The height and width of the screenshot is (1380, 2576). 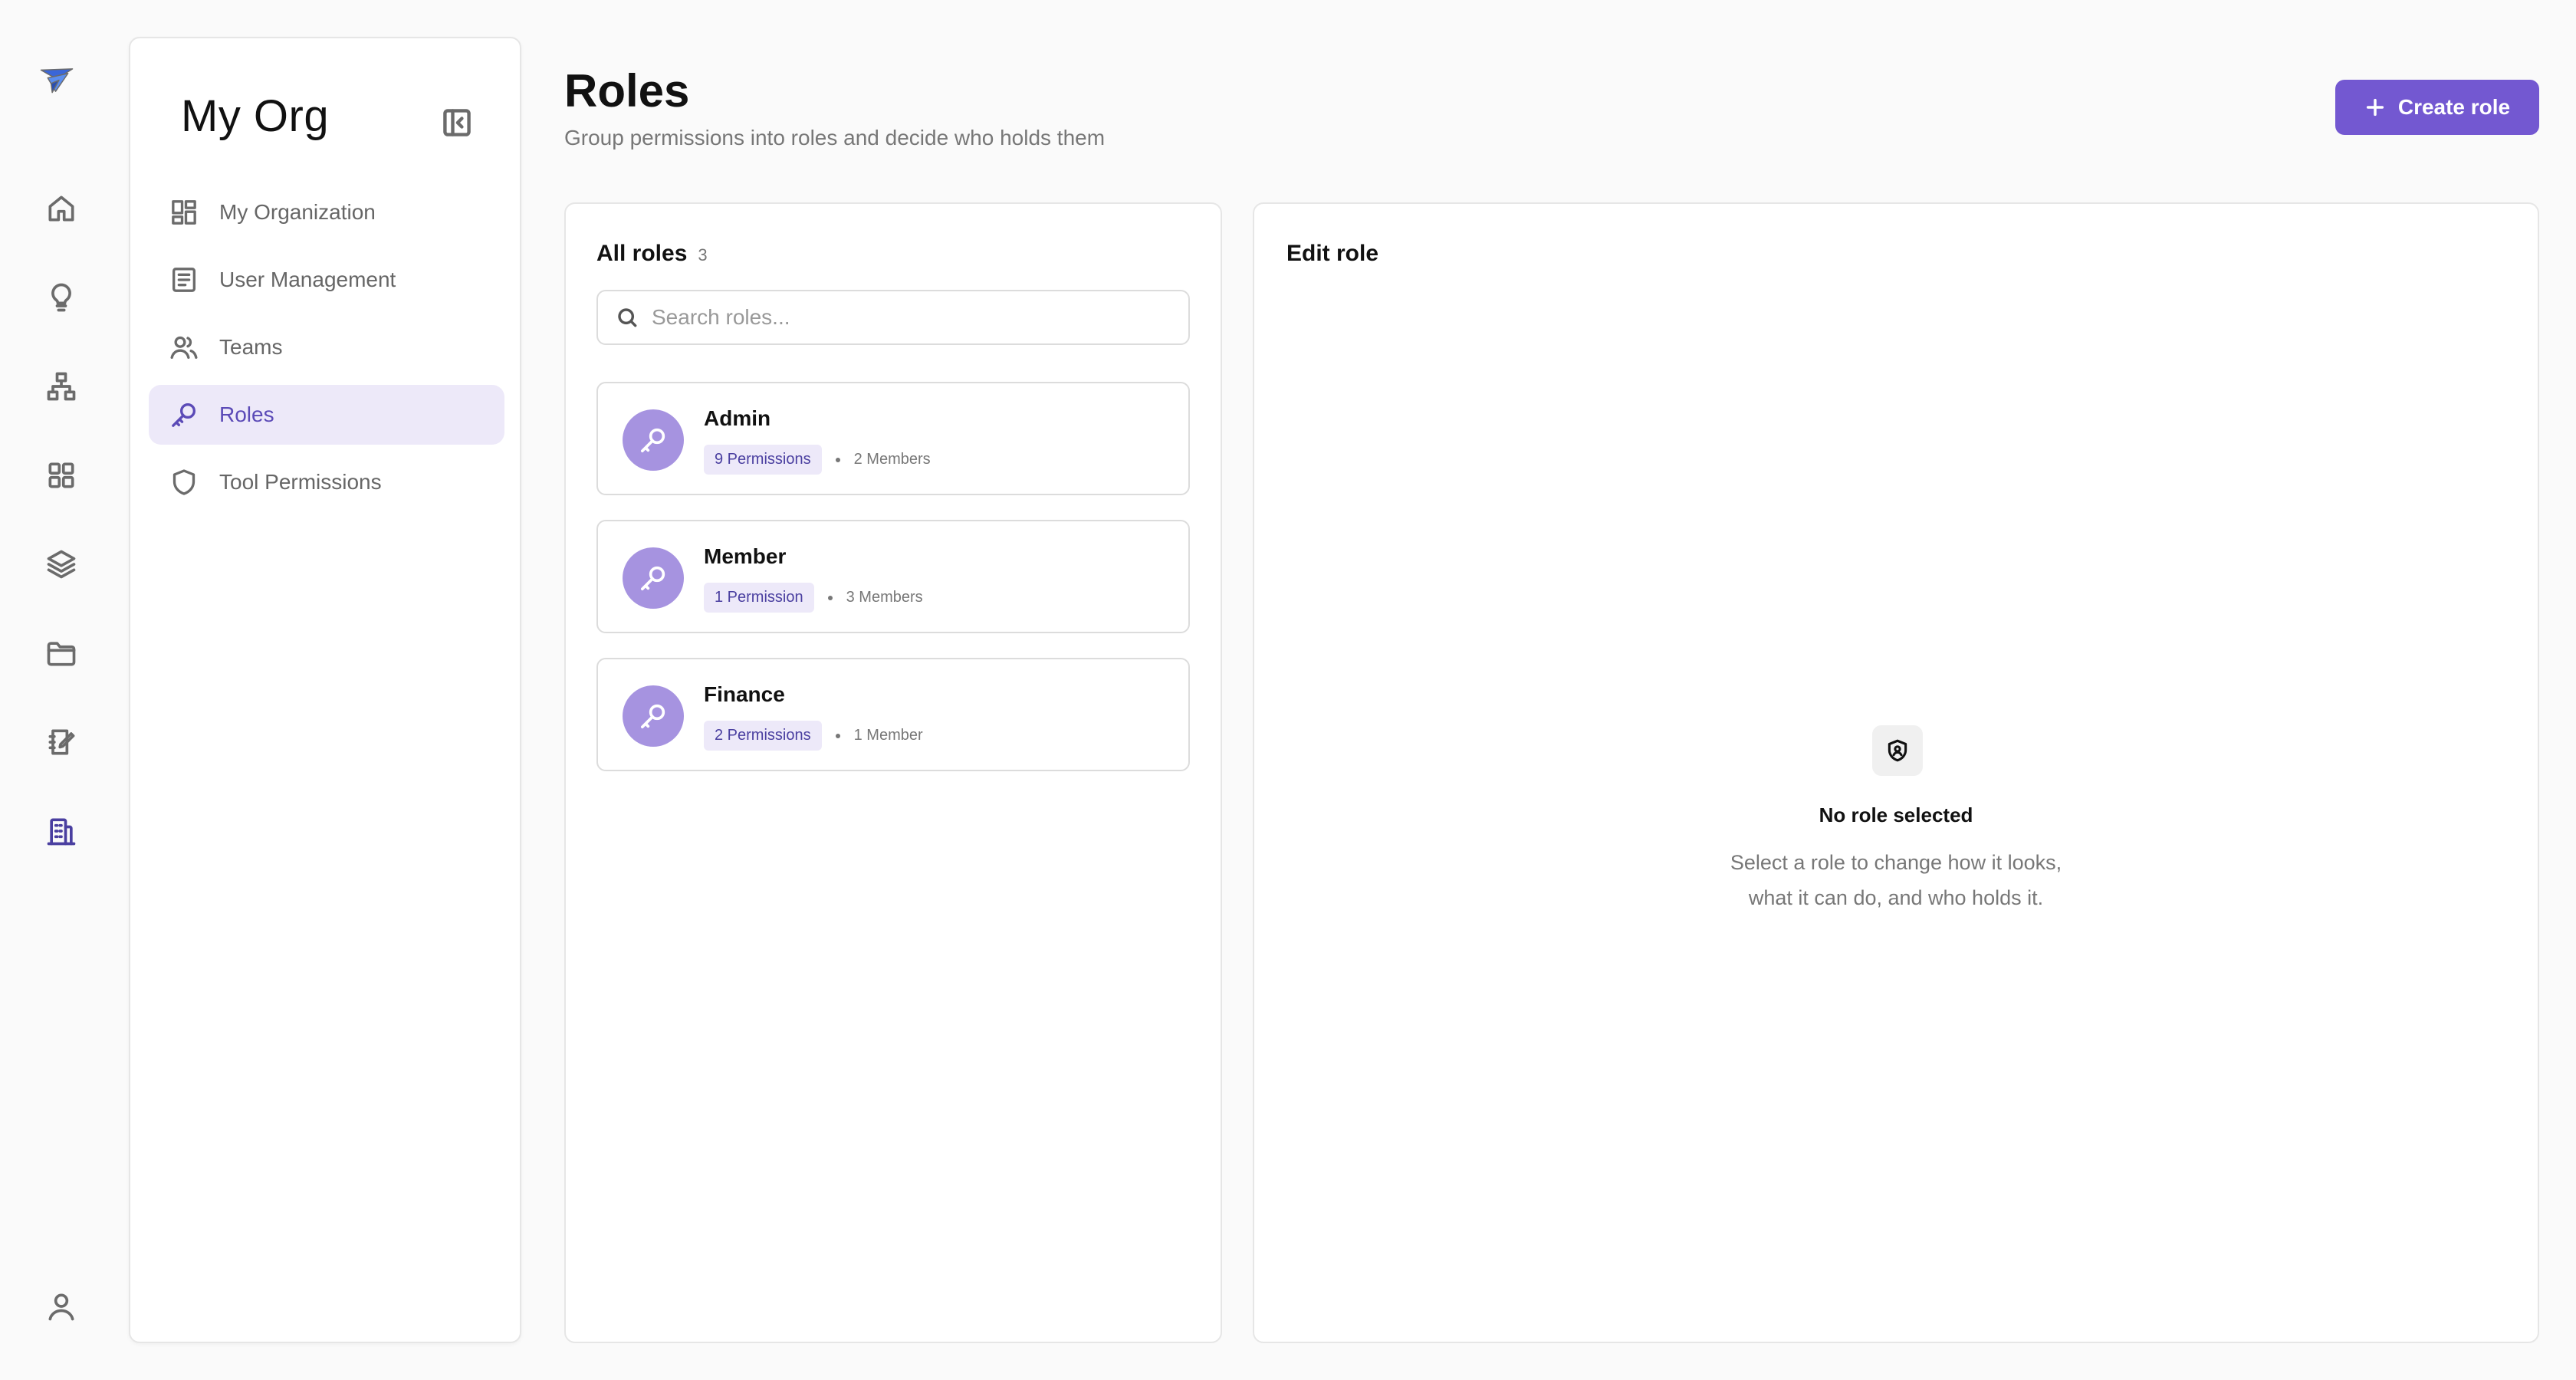 What do you see at coordinates (1898, 750) in the screenshot?
I see `shield-user-icon` at bounding box center [1898, 750].